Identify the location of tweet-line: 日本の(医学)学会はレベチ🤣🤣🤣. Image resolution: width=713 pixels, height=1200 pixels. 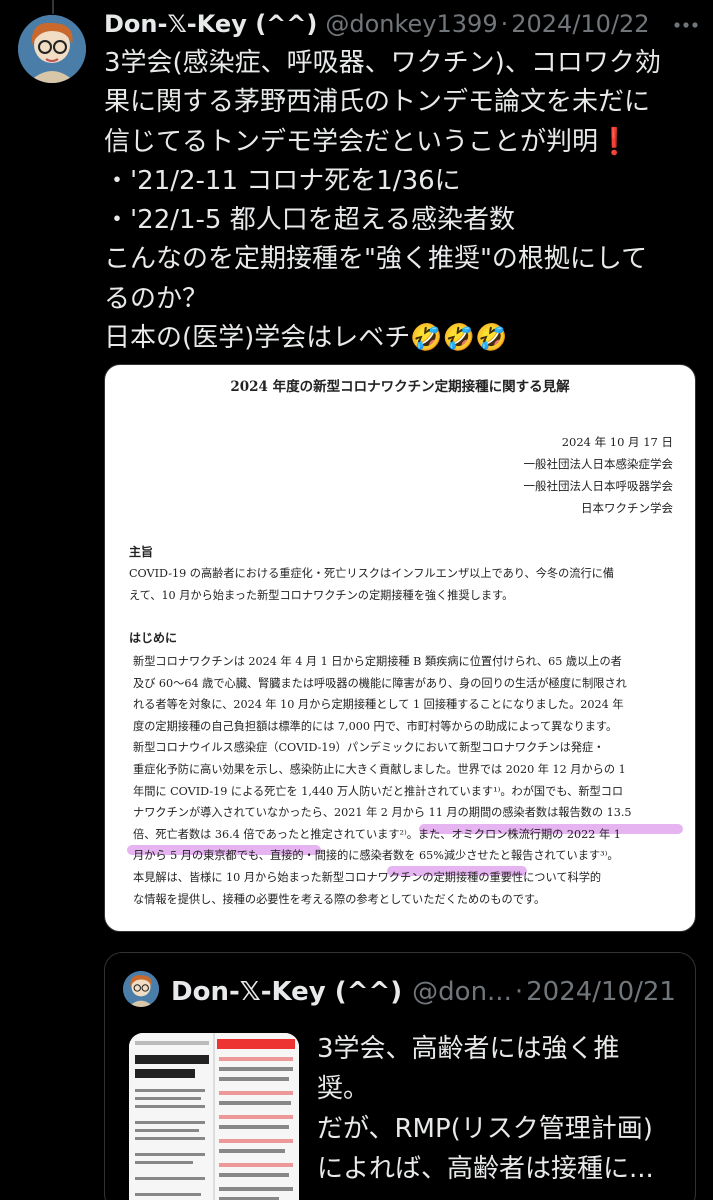
(306, 338).